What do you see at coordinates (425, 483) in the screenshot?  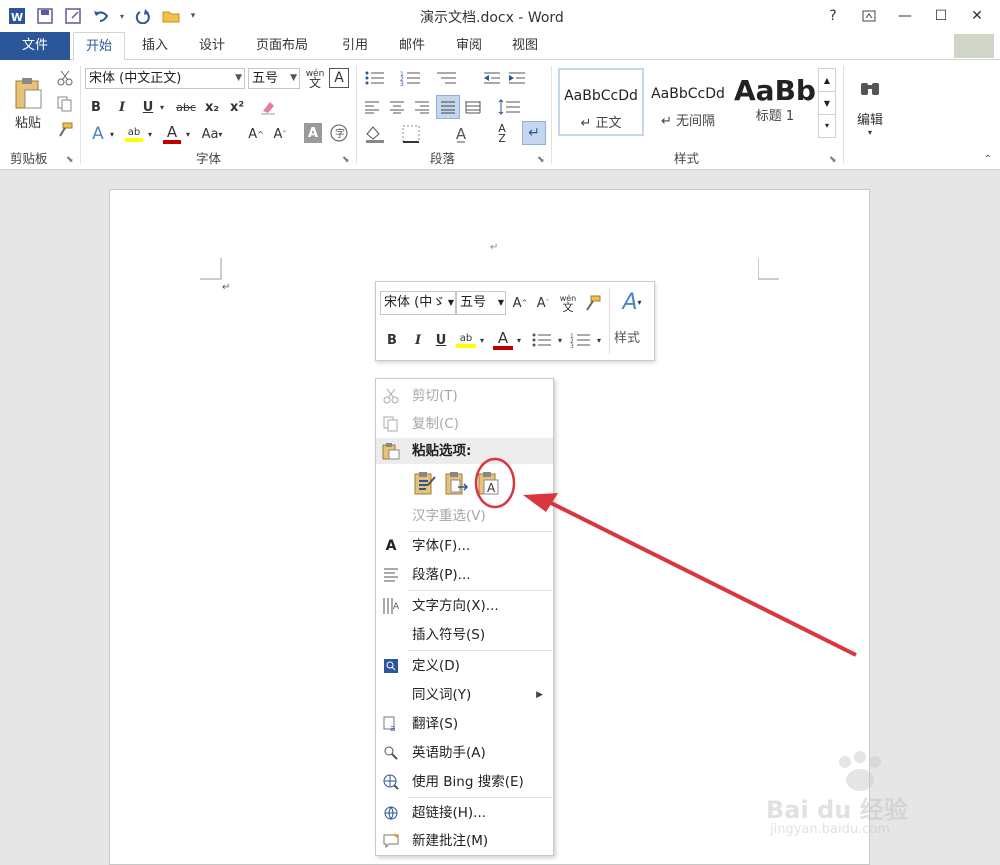 I see `paste-keep-source-formatting-icon` at bounding box center [425, 483].